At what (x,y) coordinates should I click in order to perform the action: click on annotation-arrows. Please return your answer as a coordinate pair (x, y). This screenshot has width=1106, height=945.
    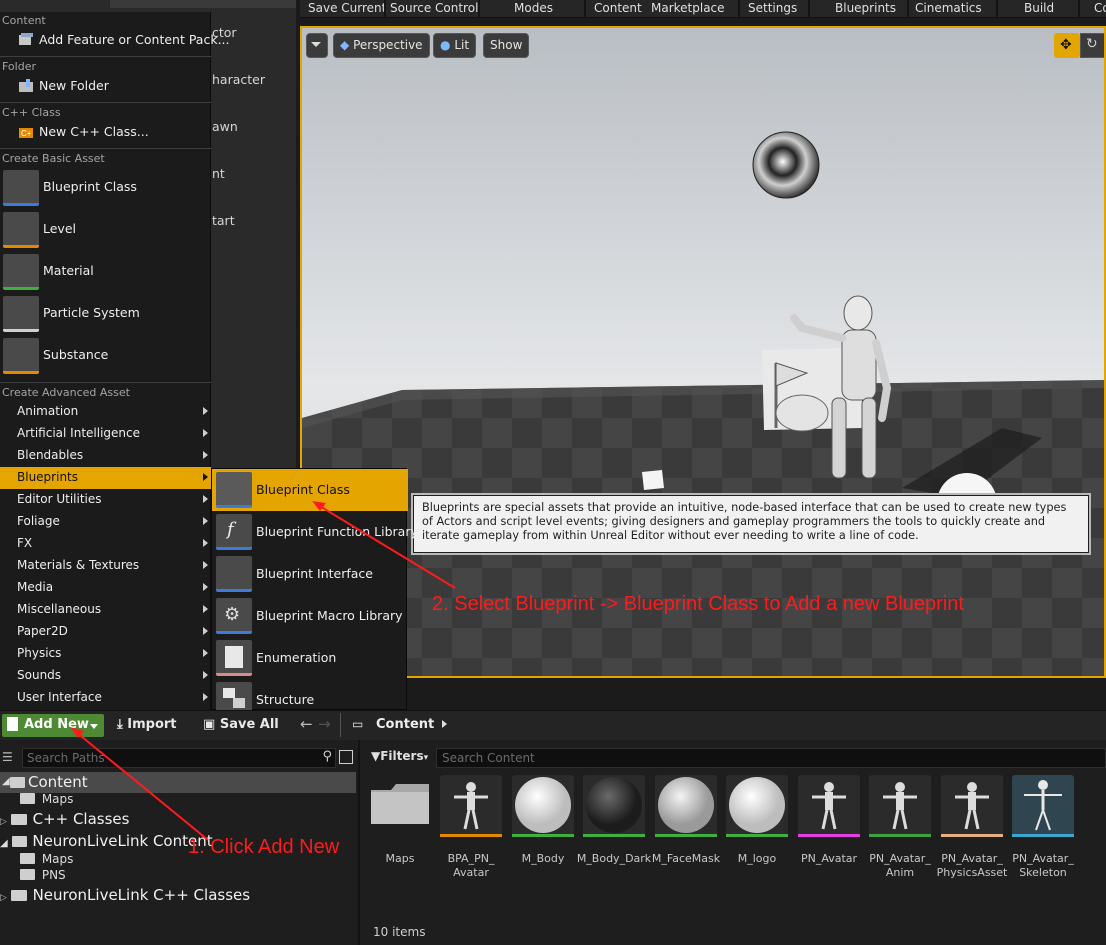
    Looking at the image, I should click on (263, 671).